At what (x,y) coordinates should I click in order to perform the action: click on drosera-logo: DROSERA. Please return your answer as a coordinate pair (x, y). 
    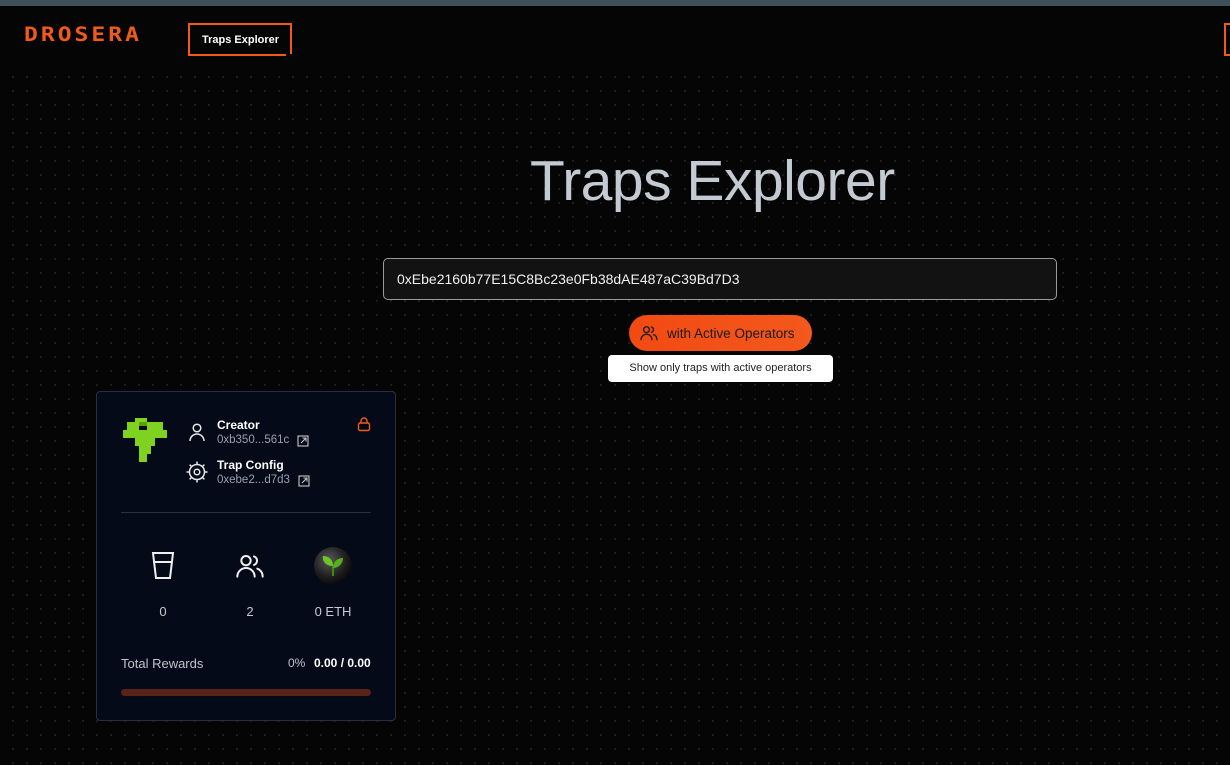
    Looking at the image, I should click on (83, 35).